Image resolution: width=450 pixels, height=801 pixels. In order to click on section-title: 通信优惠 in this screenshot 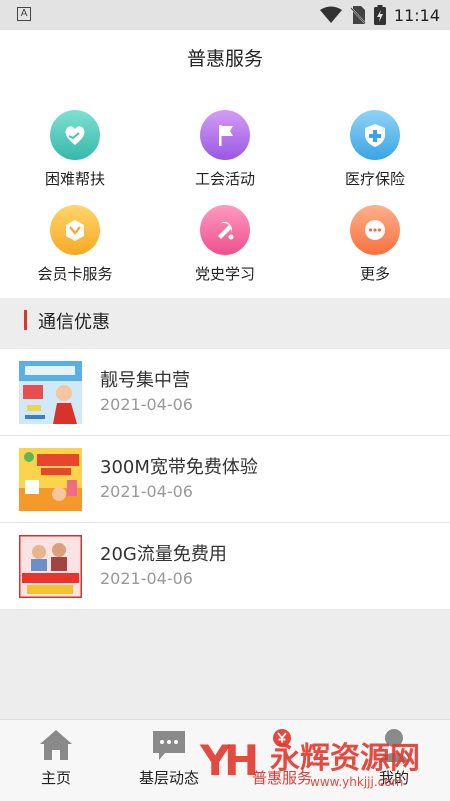, I will do `click(74, 322)`.